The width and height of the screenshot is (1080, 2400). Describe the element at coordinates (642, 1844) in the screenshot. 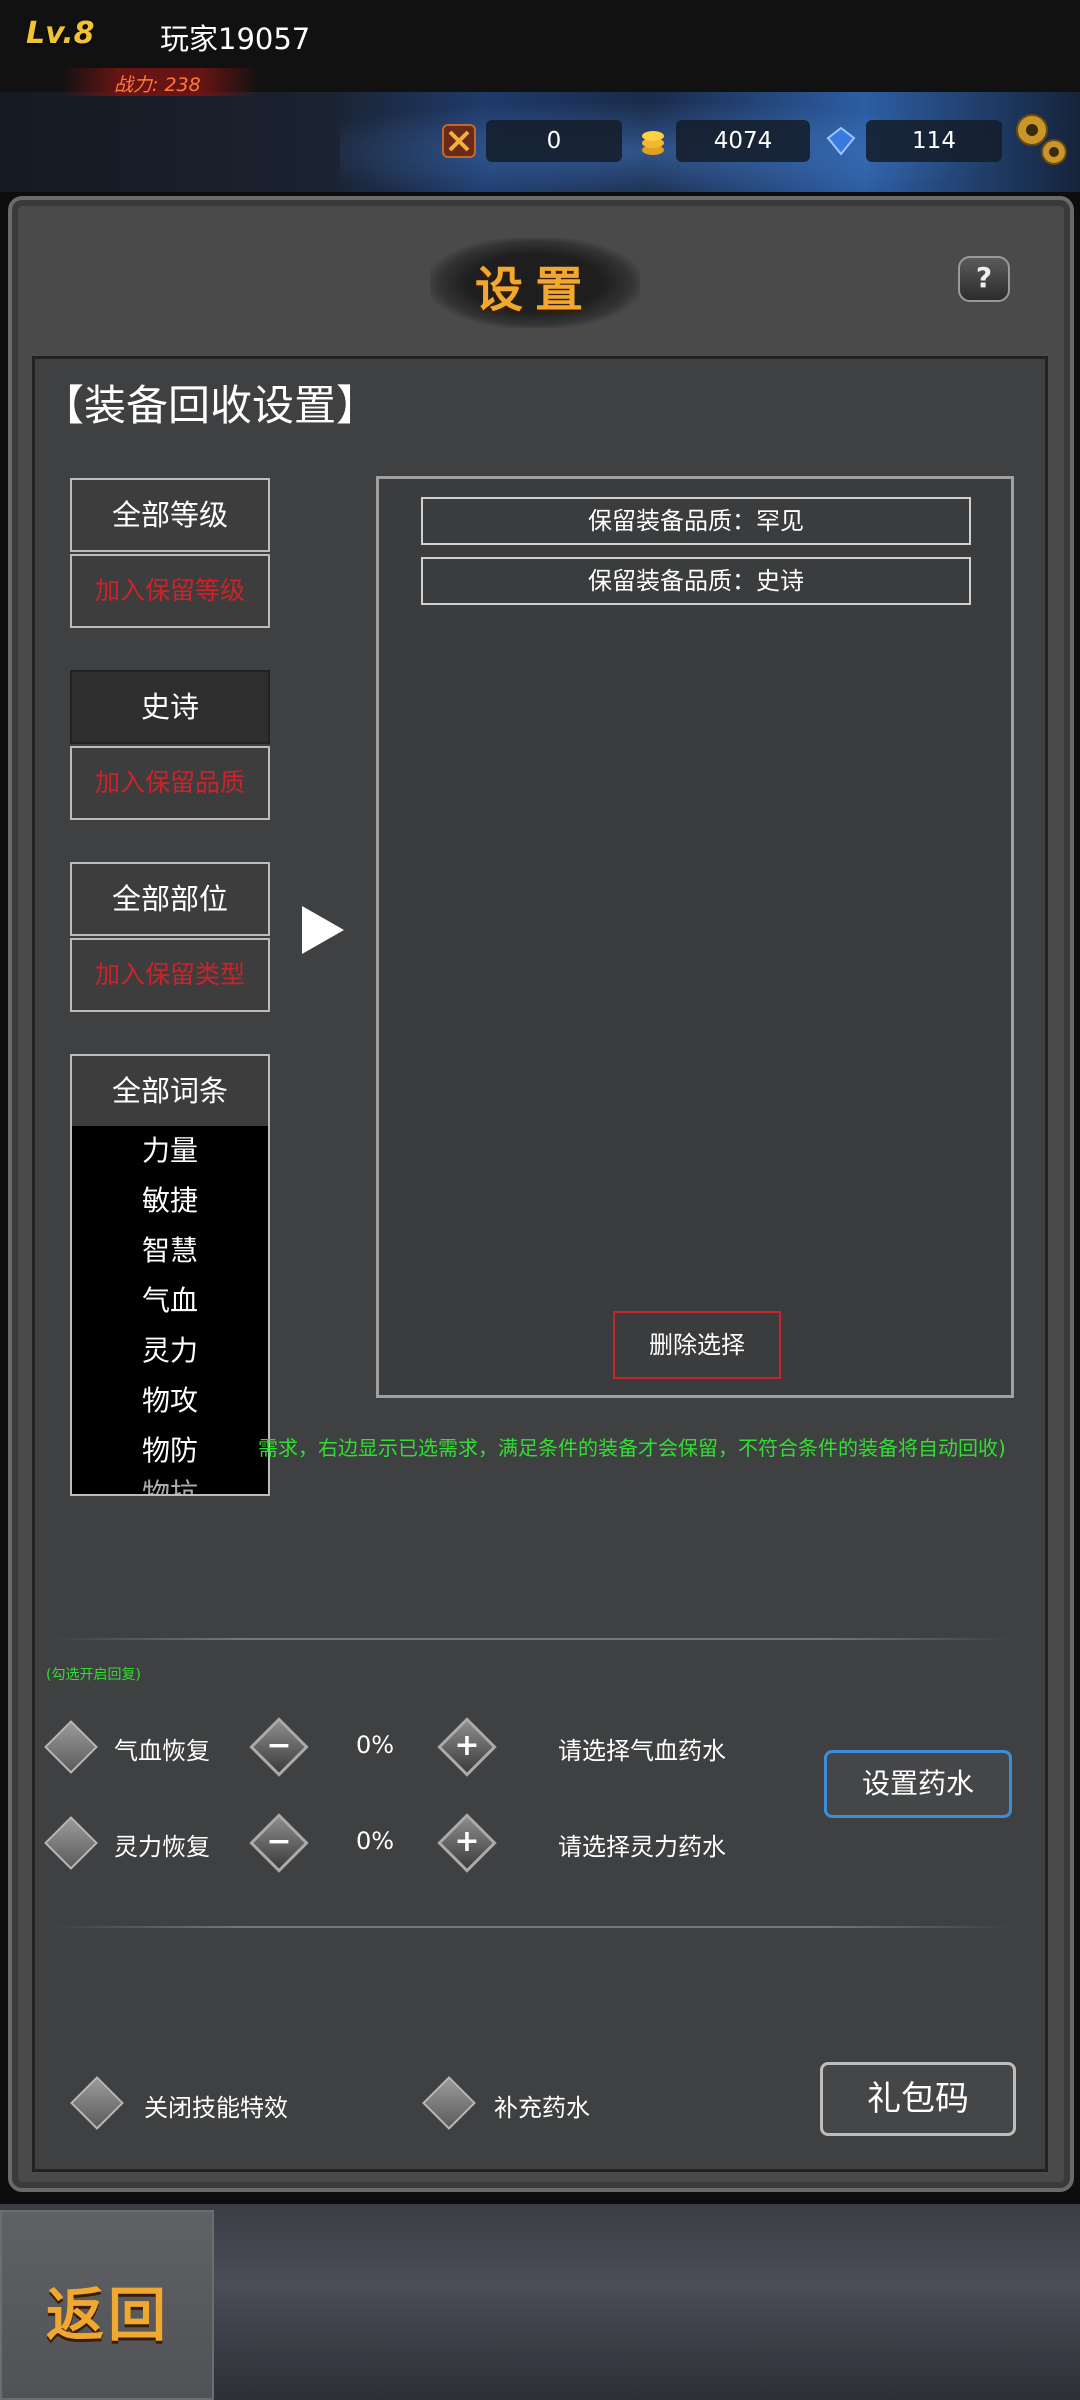

I see `mp-potion-select: 请选择灵力药水` at that location.